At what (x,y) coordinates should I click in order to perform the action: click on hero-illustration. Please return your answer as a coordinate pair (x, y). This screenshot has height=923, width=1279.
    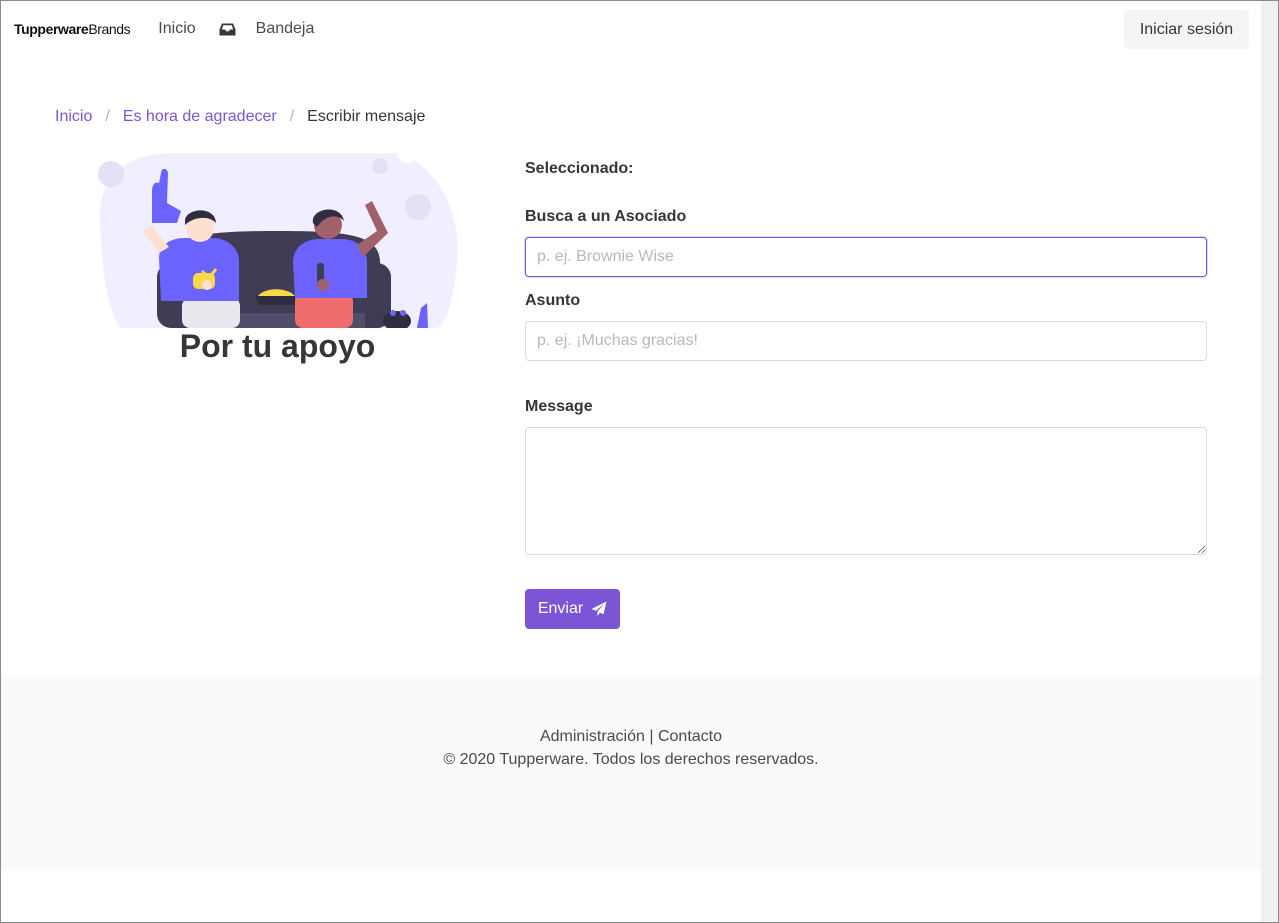
    Looking at the image, I should click on (277, 240).